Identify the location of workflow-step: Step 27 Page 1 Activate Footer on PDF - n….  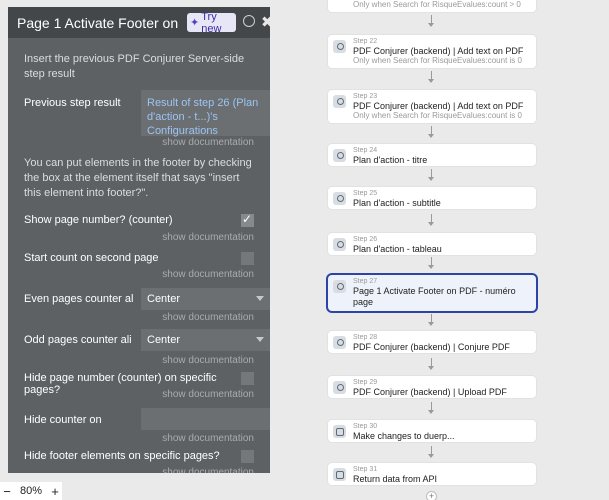
(432, 293).